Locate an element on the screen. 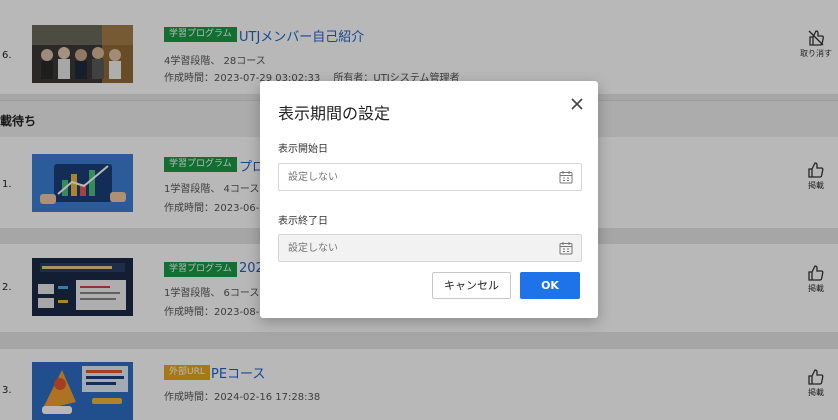  cancel-button: キャンセル is located at coordinates (471, 285).